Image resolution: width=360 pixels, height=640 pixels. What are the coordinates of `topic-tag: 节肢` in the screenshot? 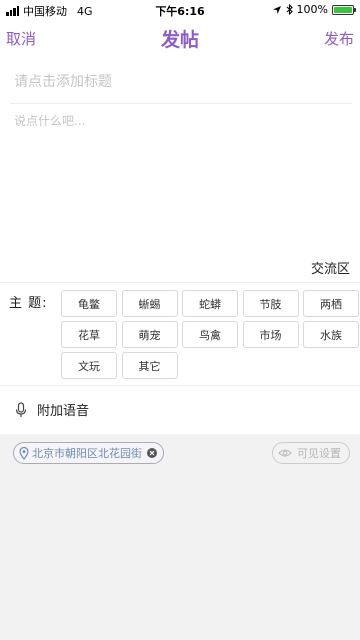 It's located at (270, 303).